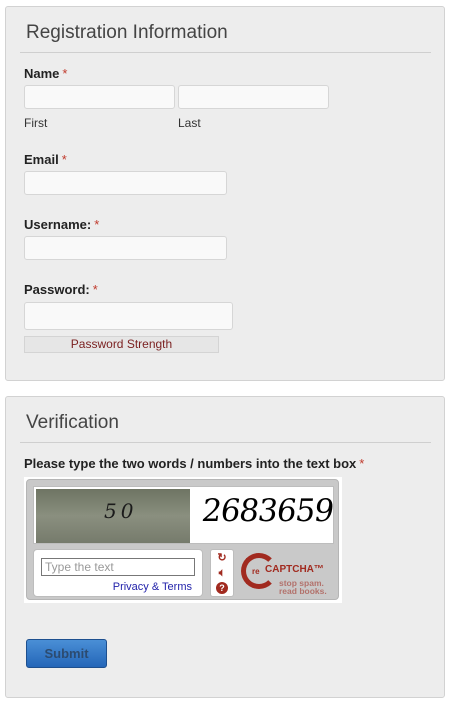  I want to click on registration-title: Registration Information, so click(127, 32).